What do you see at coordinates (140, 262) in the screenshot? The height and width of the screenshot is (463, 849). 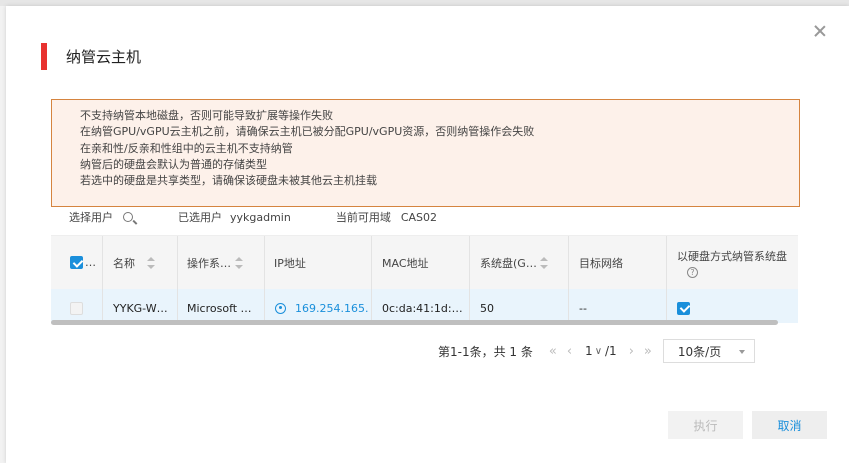 I see `header-name: 名称` at bounding box center [140, 262].